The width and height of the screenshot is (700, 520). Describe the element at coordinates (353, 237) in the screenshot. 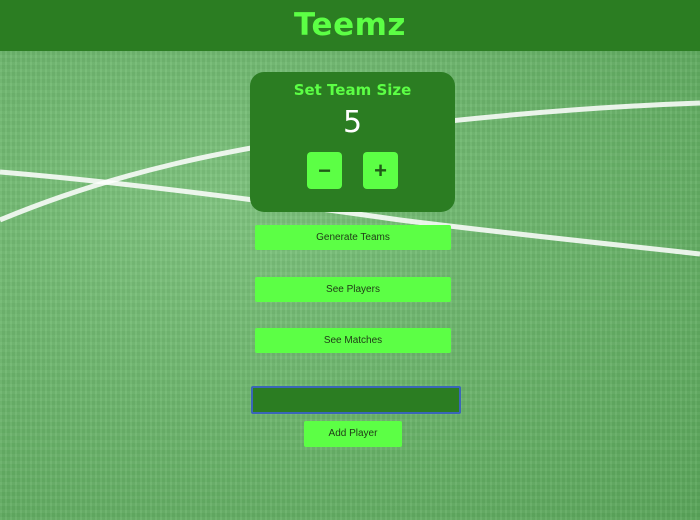

I see `generate-teams-button: Generate Teams` at that location.